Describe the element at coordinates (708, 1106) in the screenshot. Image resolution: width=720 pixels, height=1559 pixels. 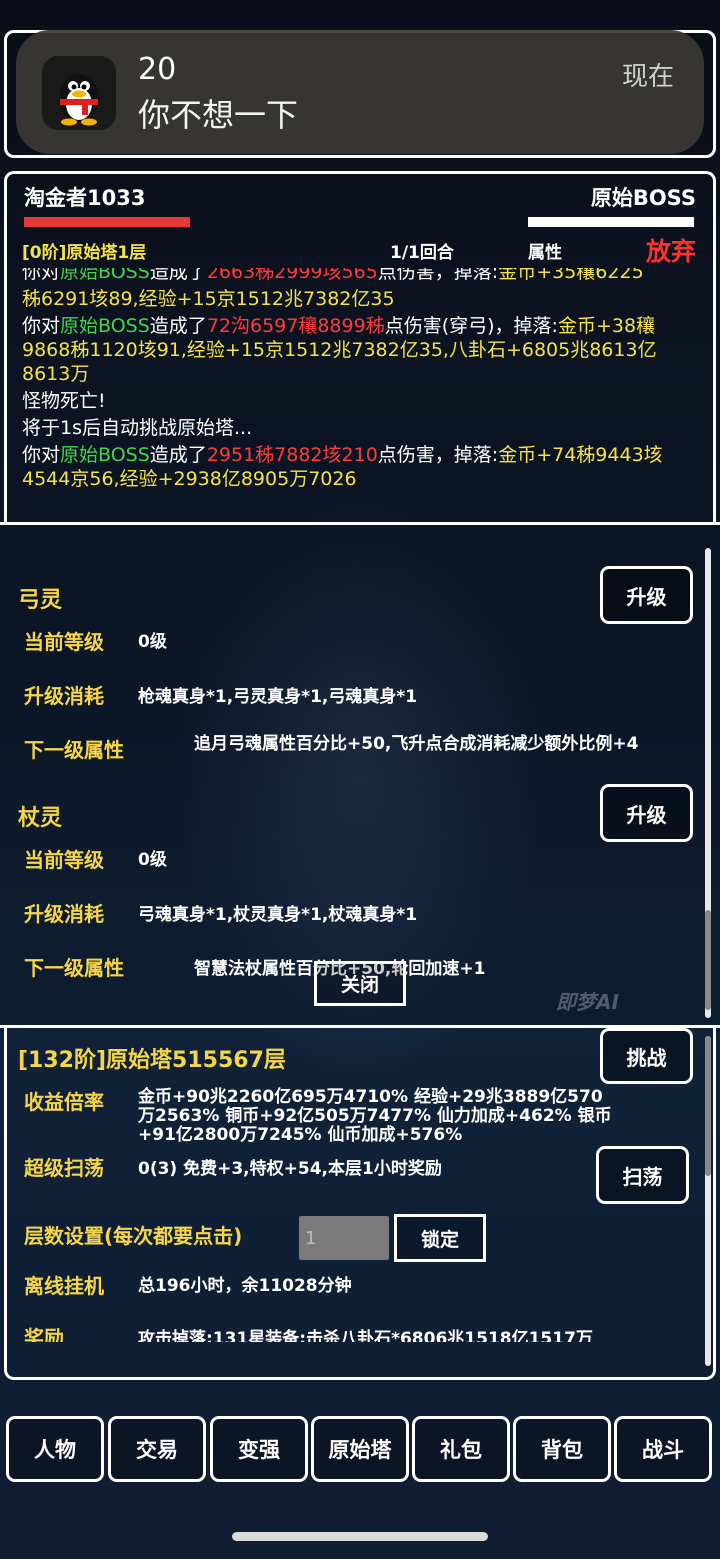
I see `tower-scrollbar-thumb` at that location.